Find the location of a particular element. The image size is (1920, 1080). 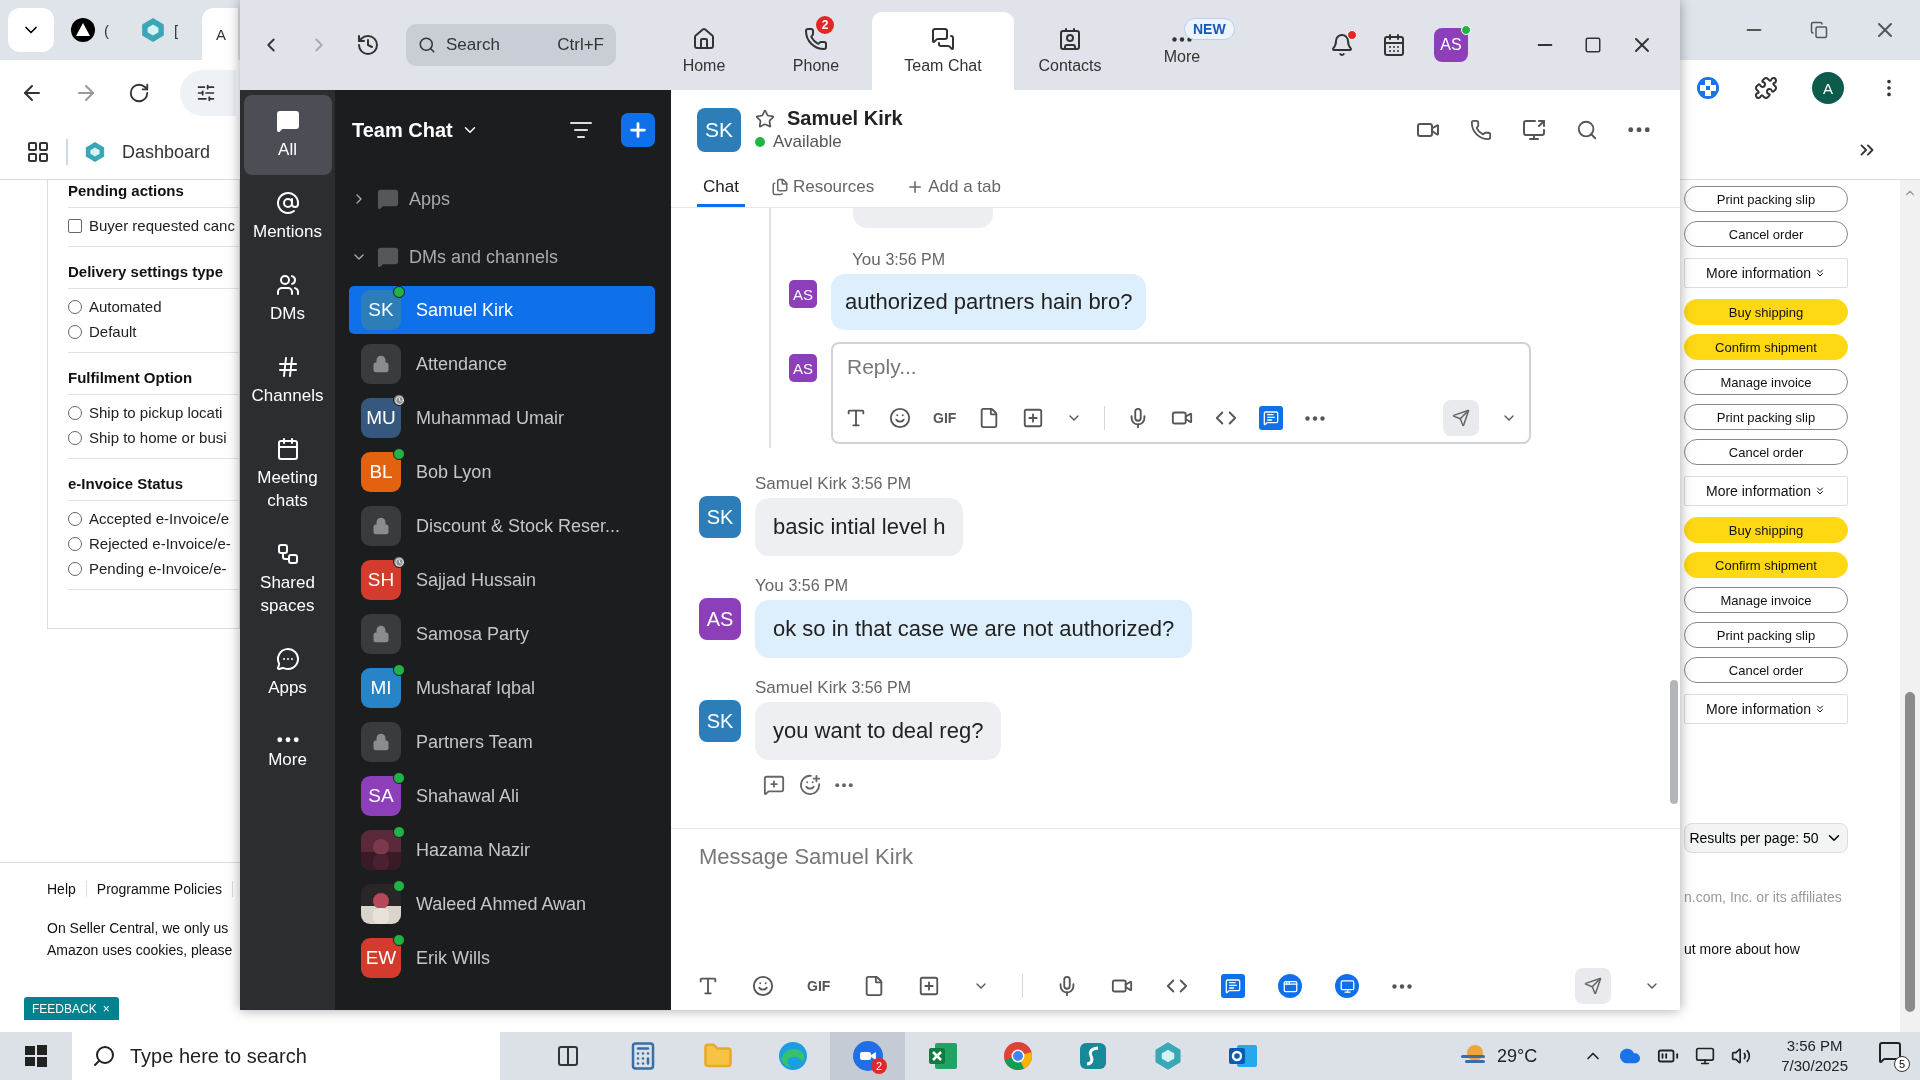

weather-widget: 29°C is located at coordinates (1498, 1056).